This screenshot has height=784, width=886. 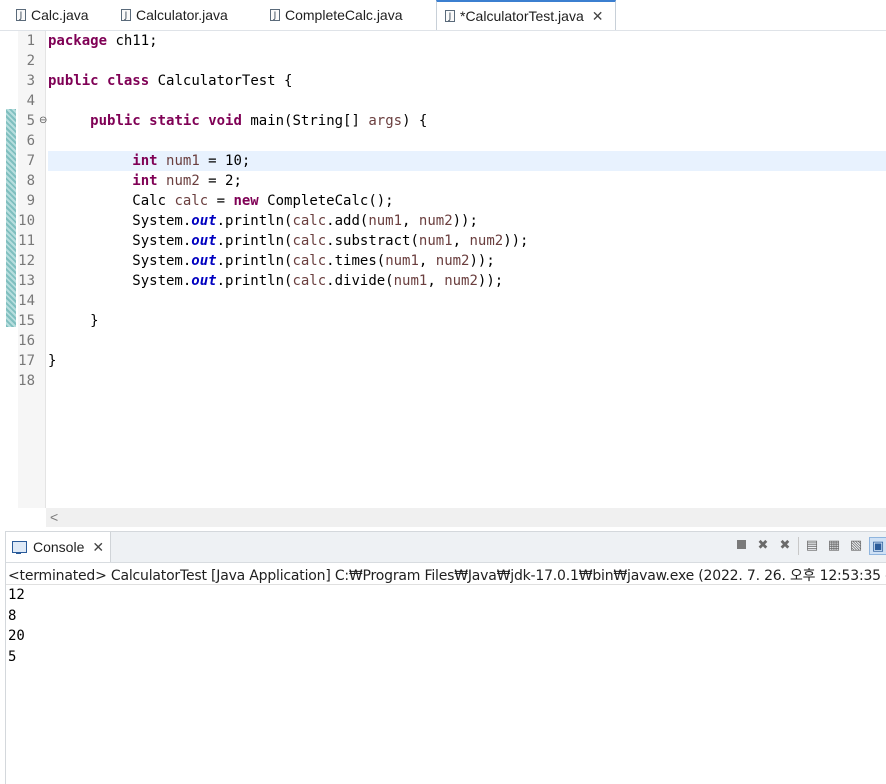 I want to click on console-monitor-icon, so click(x=19, y=547).